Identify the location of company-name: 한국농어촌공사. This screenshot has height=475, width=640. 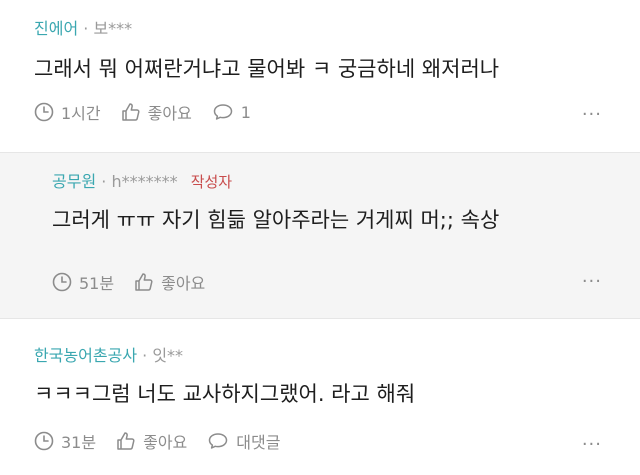
(85, 355).